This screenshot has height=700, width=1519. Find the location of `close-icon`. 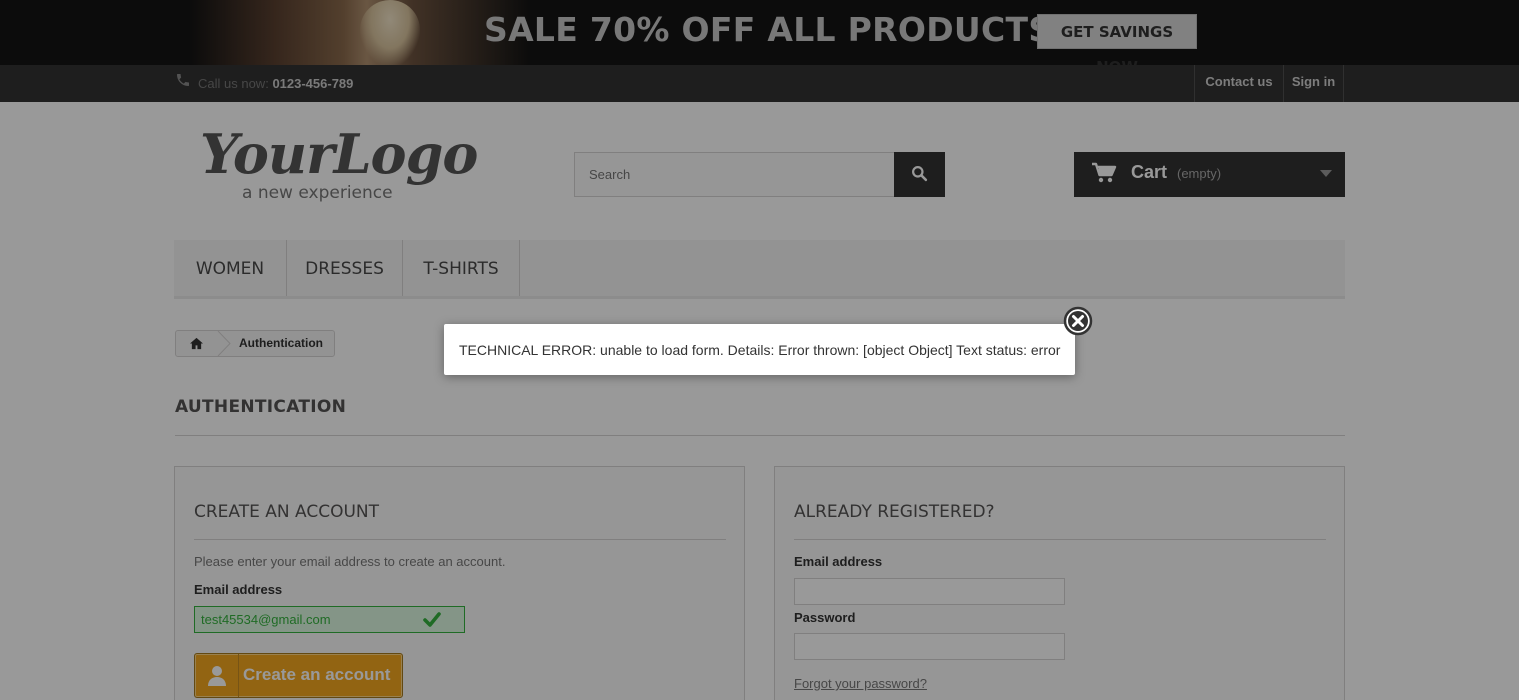

close-icon is located at coordinates (1078, 322).